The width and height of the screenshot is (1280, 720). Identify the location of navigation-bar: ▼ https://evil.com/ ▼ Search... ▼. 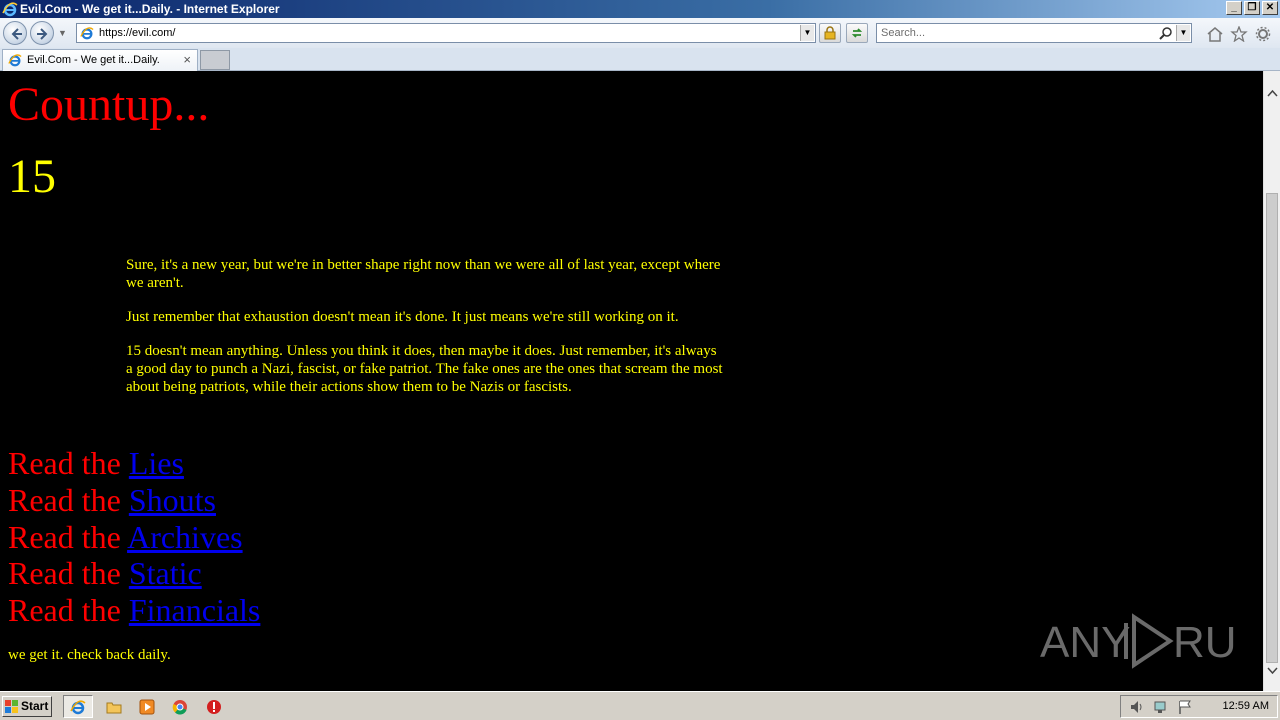
(640, 33).